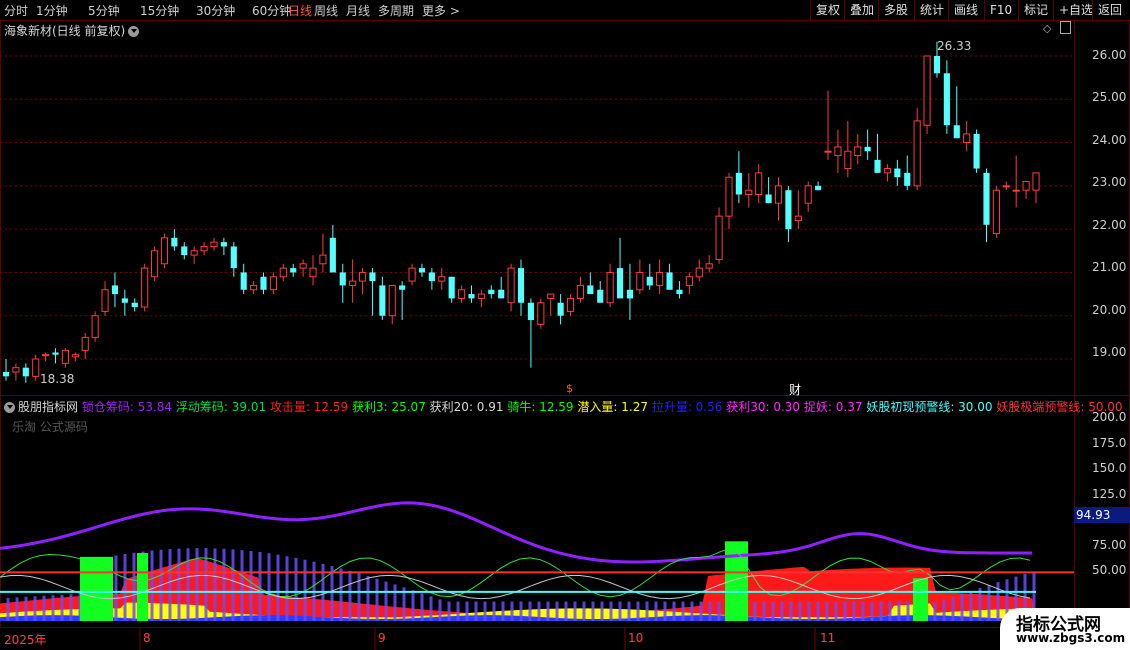 Image resolution: width=1130 pixels, height=650 pixels. What do you see at coordinates (929, 407) in the screenshot?
I see `legend-warn30: 妖股初现预警线: 30.00` at bounding box center [929, 407].